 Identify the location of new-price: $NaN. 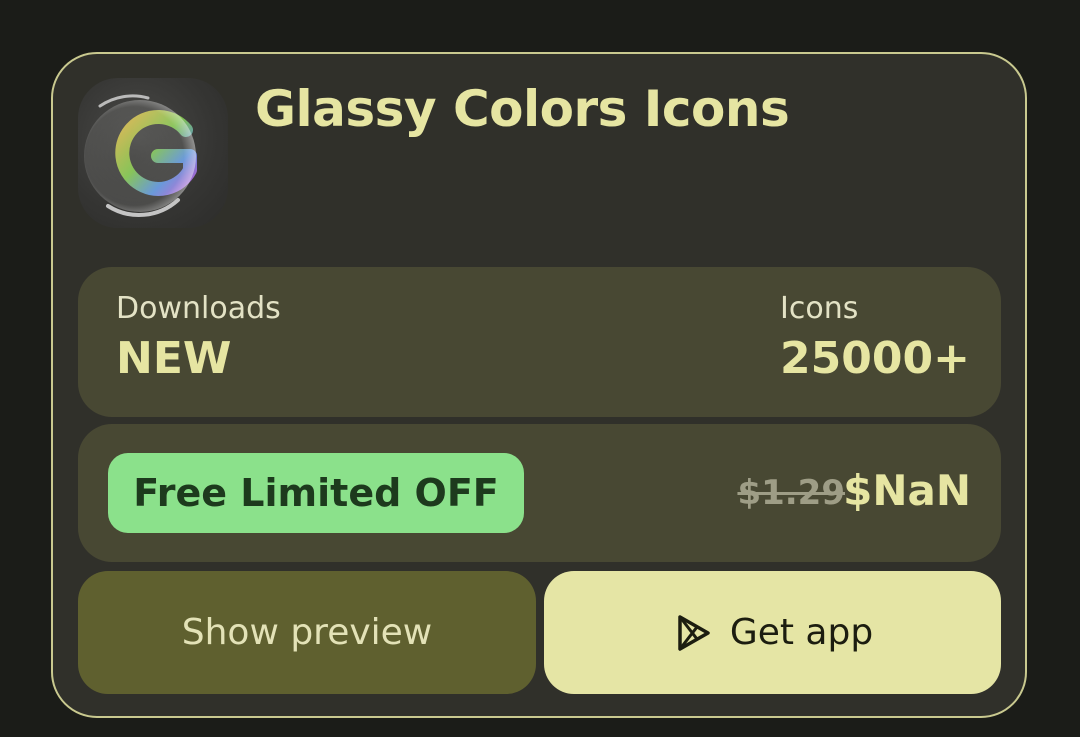
(907, 490).